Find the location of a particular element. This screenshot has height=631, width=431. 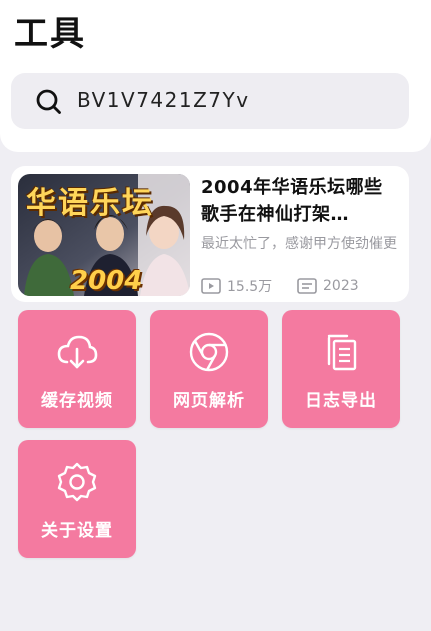

tool-web-parse-button: 网页解析 is located at coordinates (209, 369).